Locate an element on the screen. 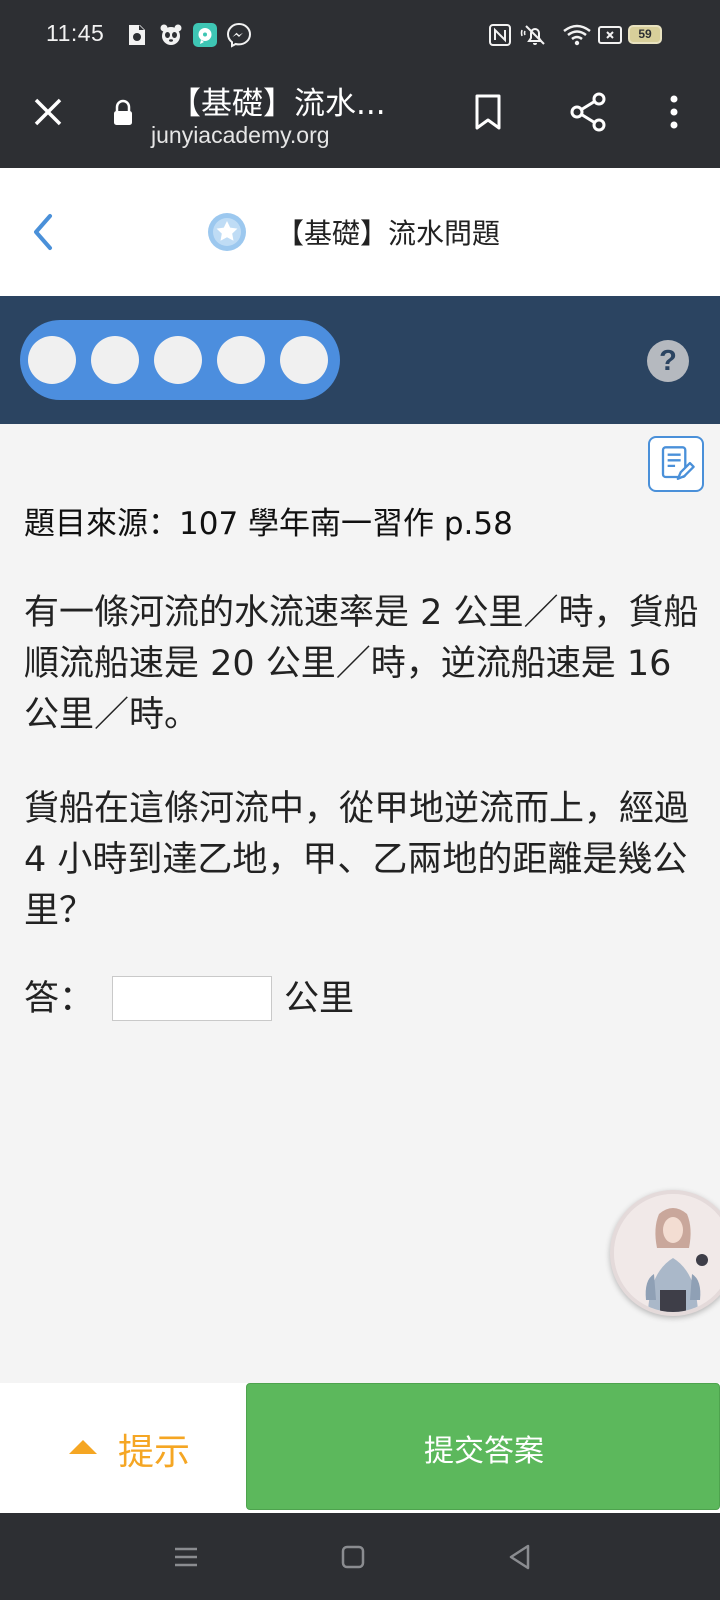  back-triangle-icon is located at coordinates (520, 1557).